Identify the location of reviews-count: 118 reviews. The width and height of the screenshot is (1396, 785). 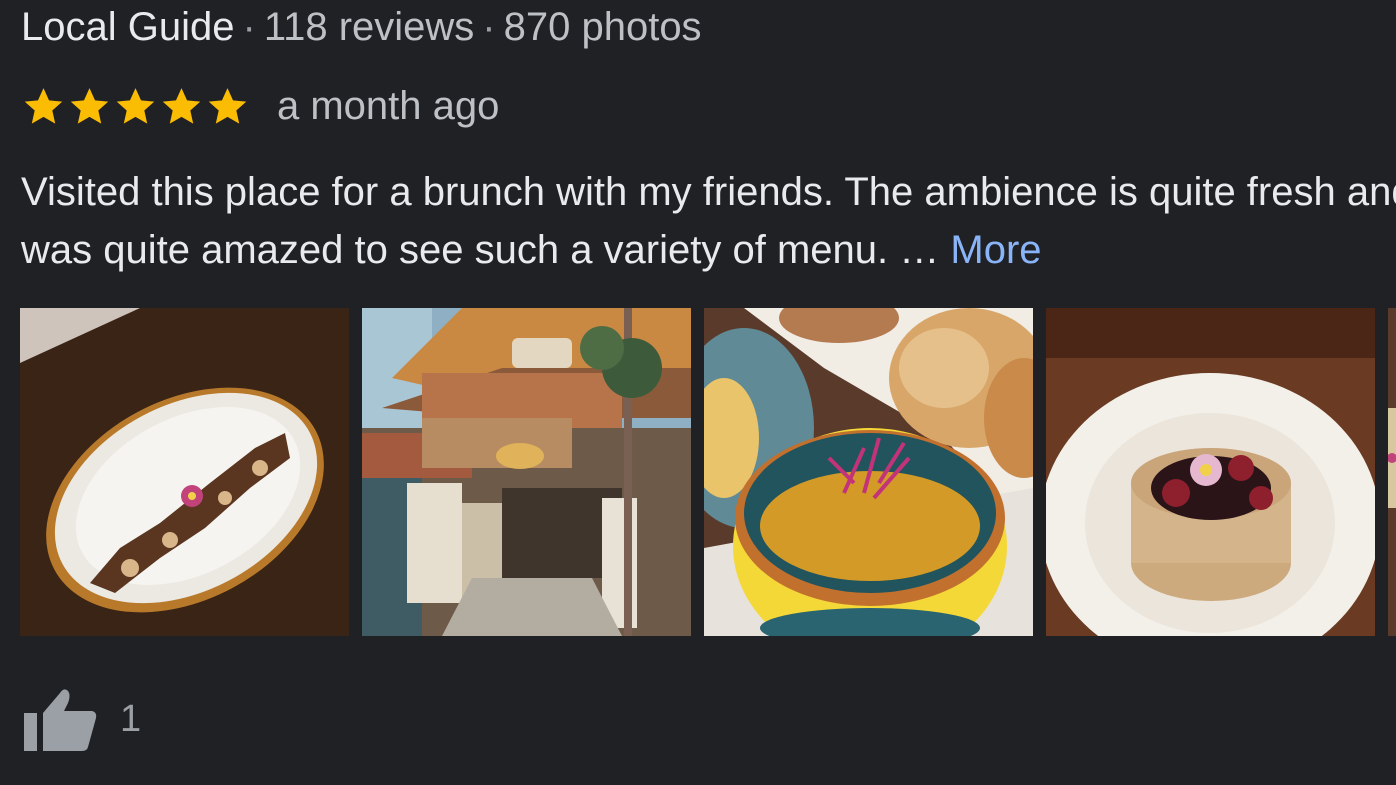
(369, 27).